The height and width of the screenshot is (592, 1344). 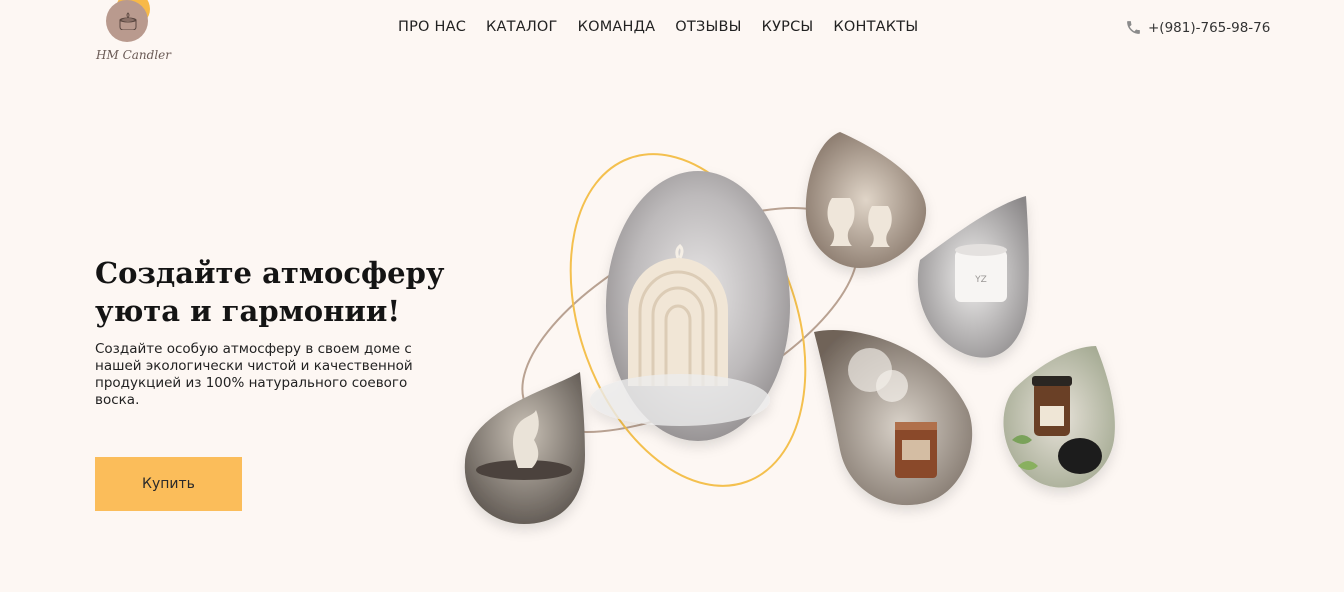 What do you see at coordinates (522, 27) in the screenshot?
I see `nav-catalog: КАТАЛОГ` at bounding box center [522, 27].